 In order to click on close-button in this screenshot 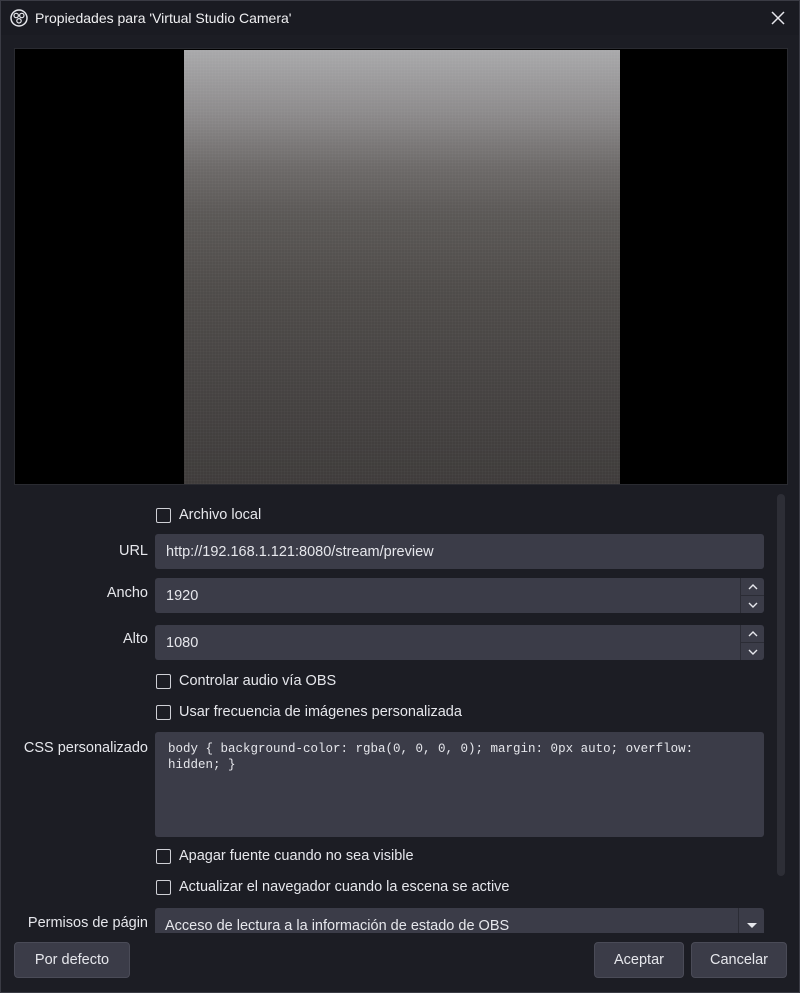, I will do `click(778, 18)`.